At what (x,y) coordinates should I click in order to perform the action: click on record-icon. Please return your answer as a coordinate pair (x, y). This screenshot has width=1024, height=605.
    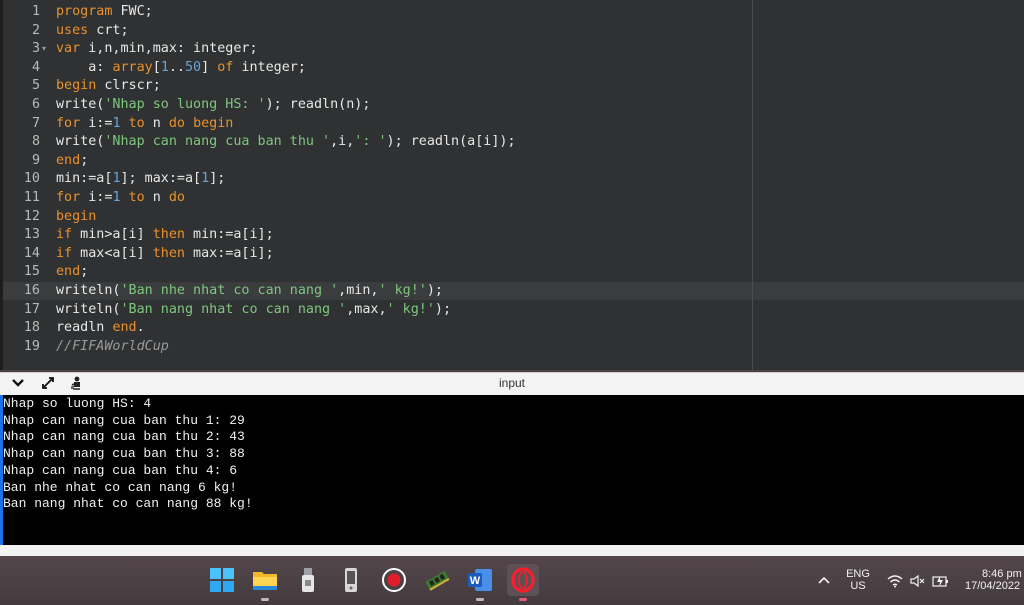
    Looking at the image, I should click on (394, 580).